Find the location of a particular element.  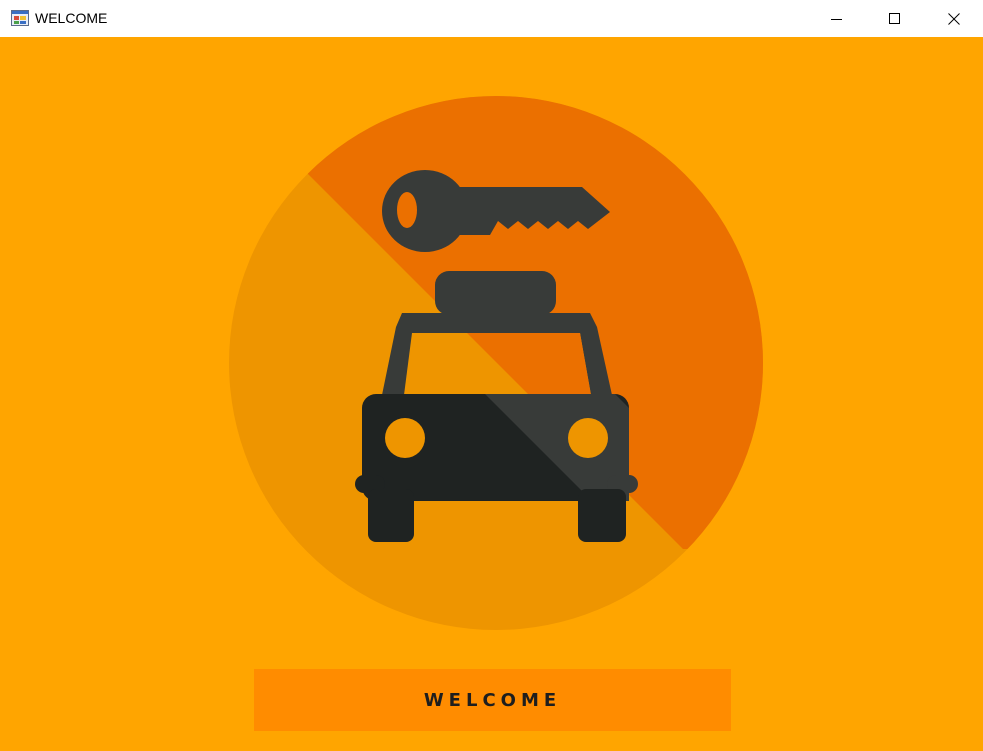

minimize-icon is located at coordinates (836, 19).